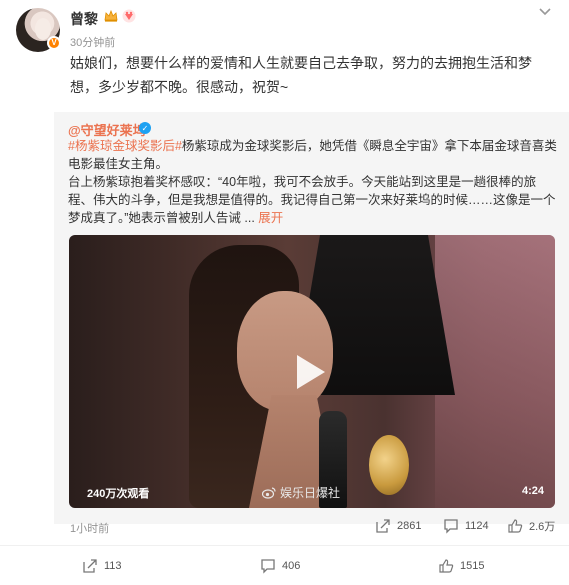  I want to click on watermark-text: 娱乐日爆社, so click(310, 493).